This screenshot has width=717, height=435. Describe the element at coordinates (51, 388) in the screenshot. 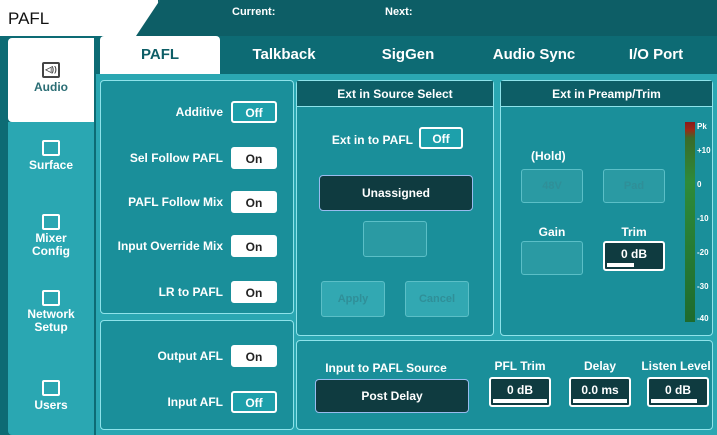

I see `users-icon` at that location.